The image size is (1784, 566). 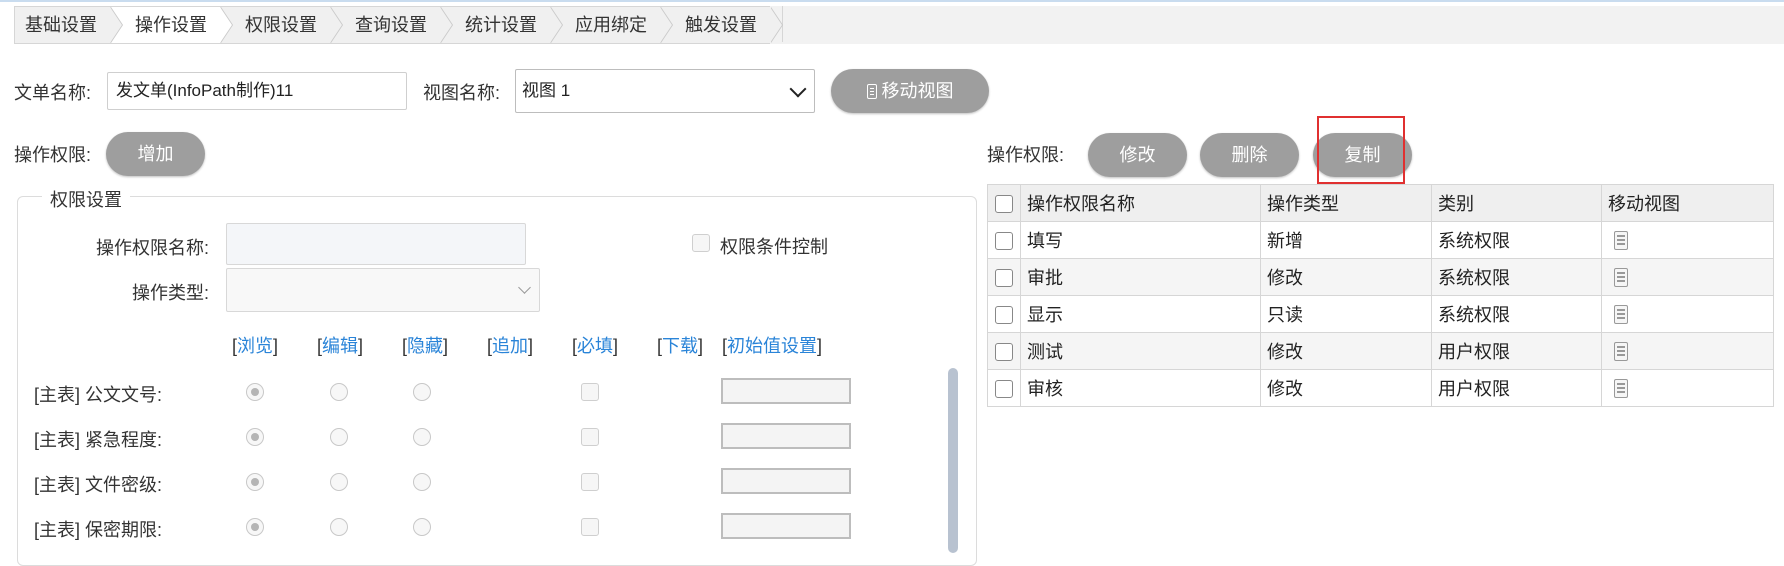 What do you see at coordinates (281, 25) in the screenshot?
I see `tab-permission-settings: 权限设置` at bounding box center [281, 25].